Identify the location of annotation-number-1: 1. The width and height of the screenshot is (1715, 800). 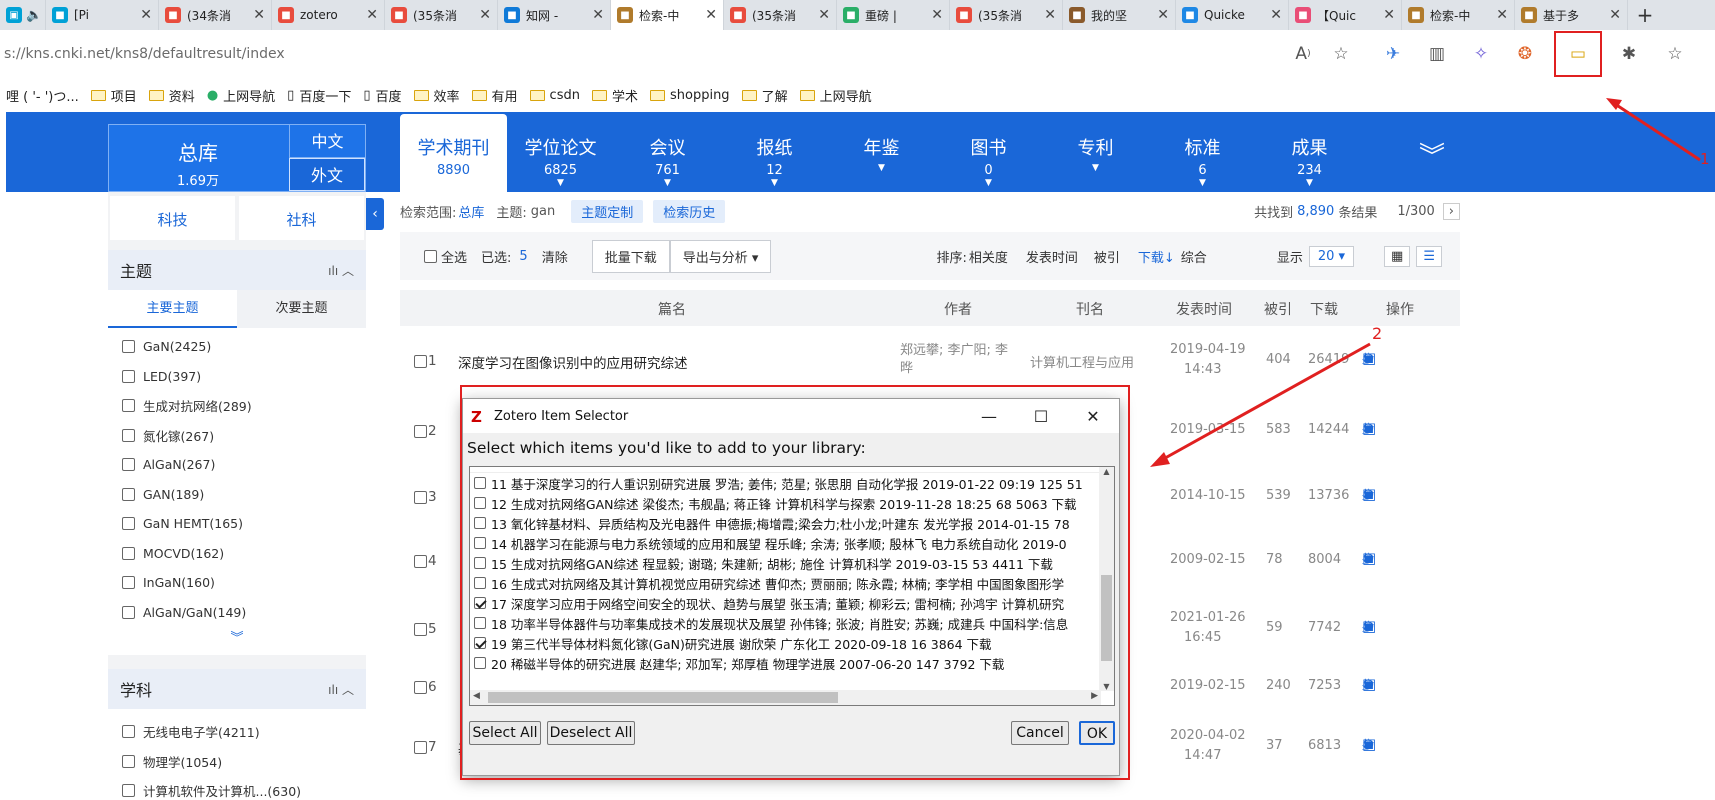
(1705, 159).